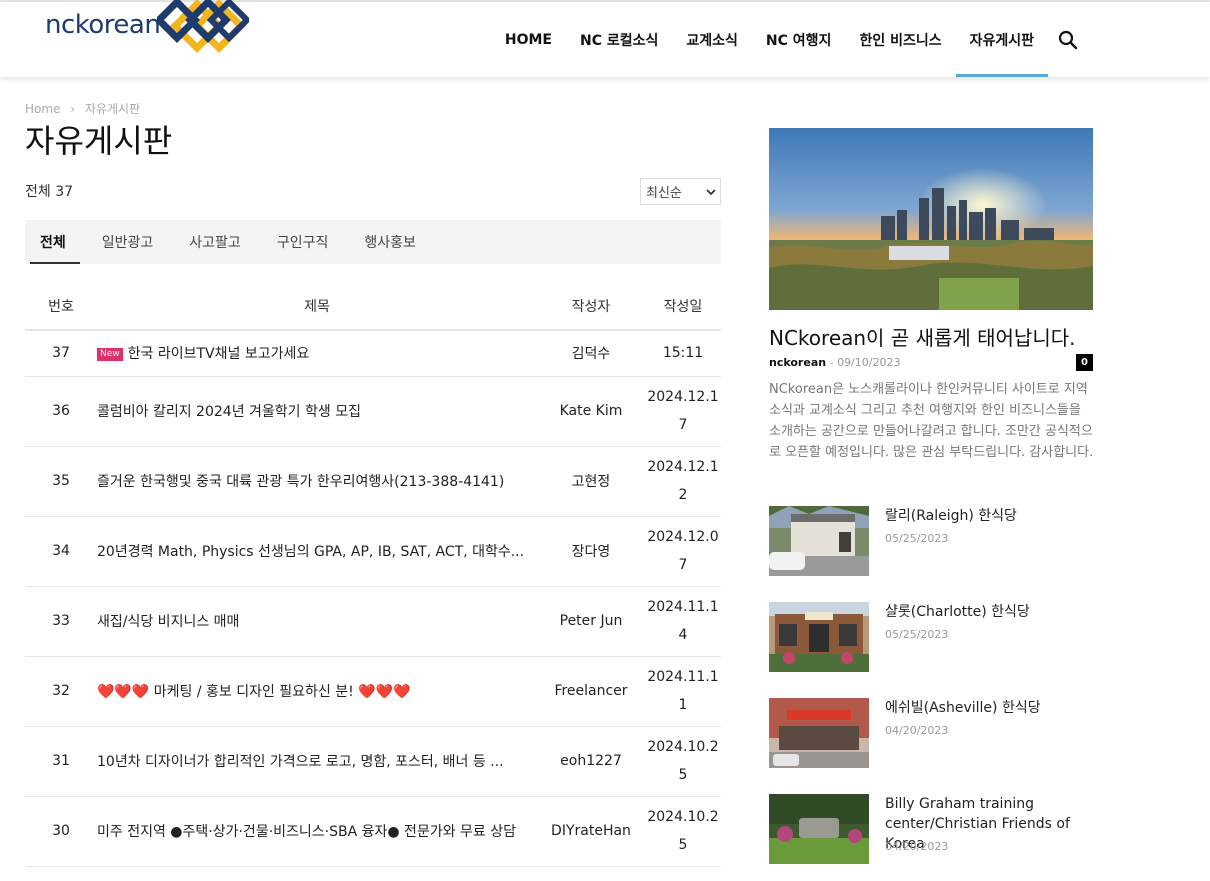 The width and height of the screenshot is (1210, 881). What do you see at coordinates (683, 411) in the screenshot?
I see `row-date: 2024.12.17` at bounding box center [683, 411].